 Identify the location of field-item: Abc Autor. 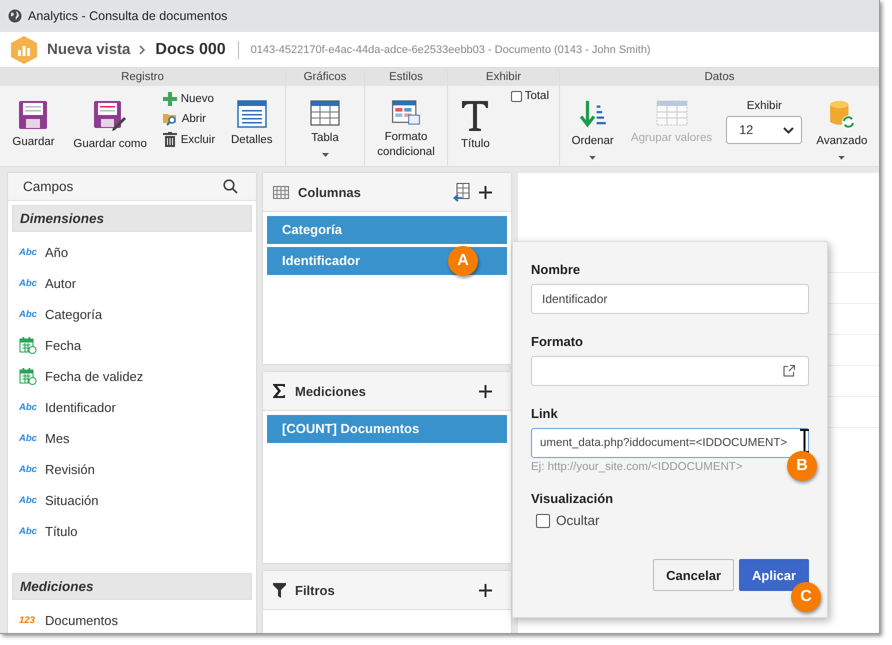
(132, 283).